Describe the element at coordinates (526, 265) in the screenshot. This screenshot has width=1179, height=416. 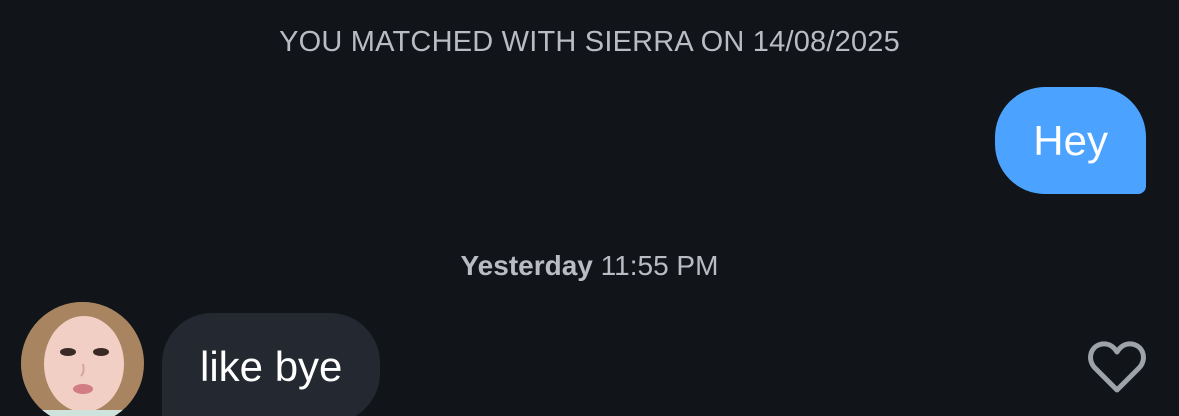
I see `timestamp-day: Yesterday` at that location.